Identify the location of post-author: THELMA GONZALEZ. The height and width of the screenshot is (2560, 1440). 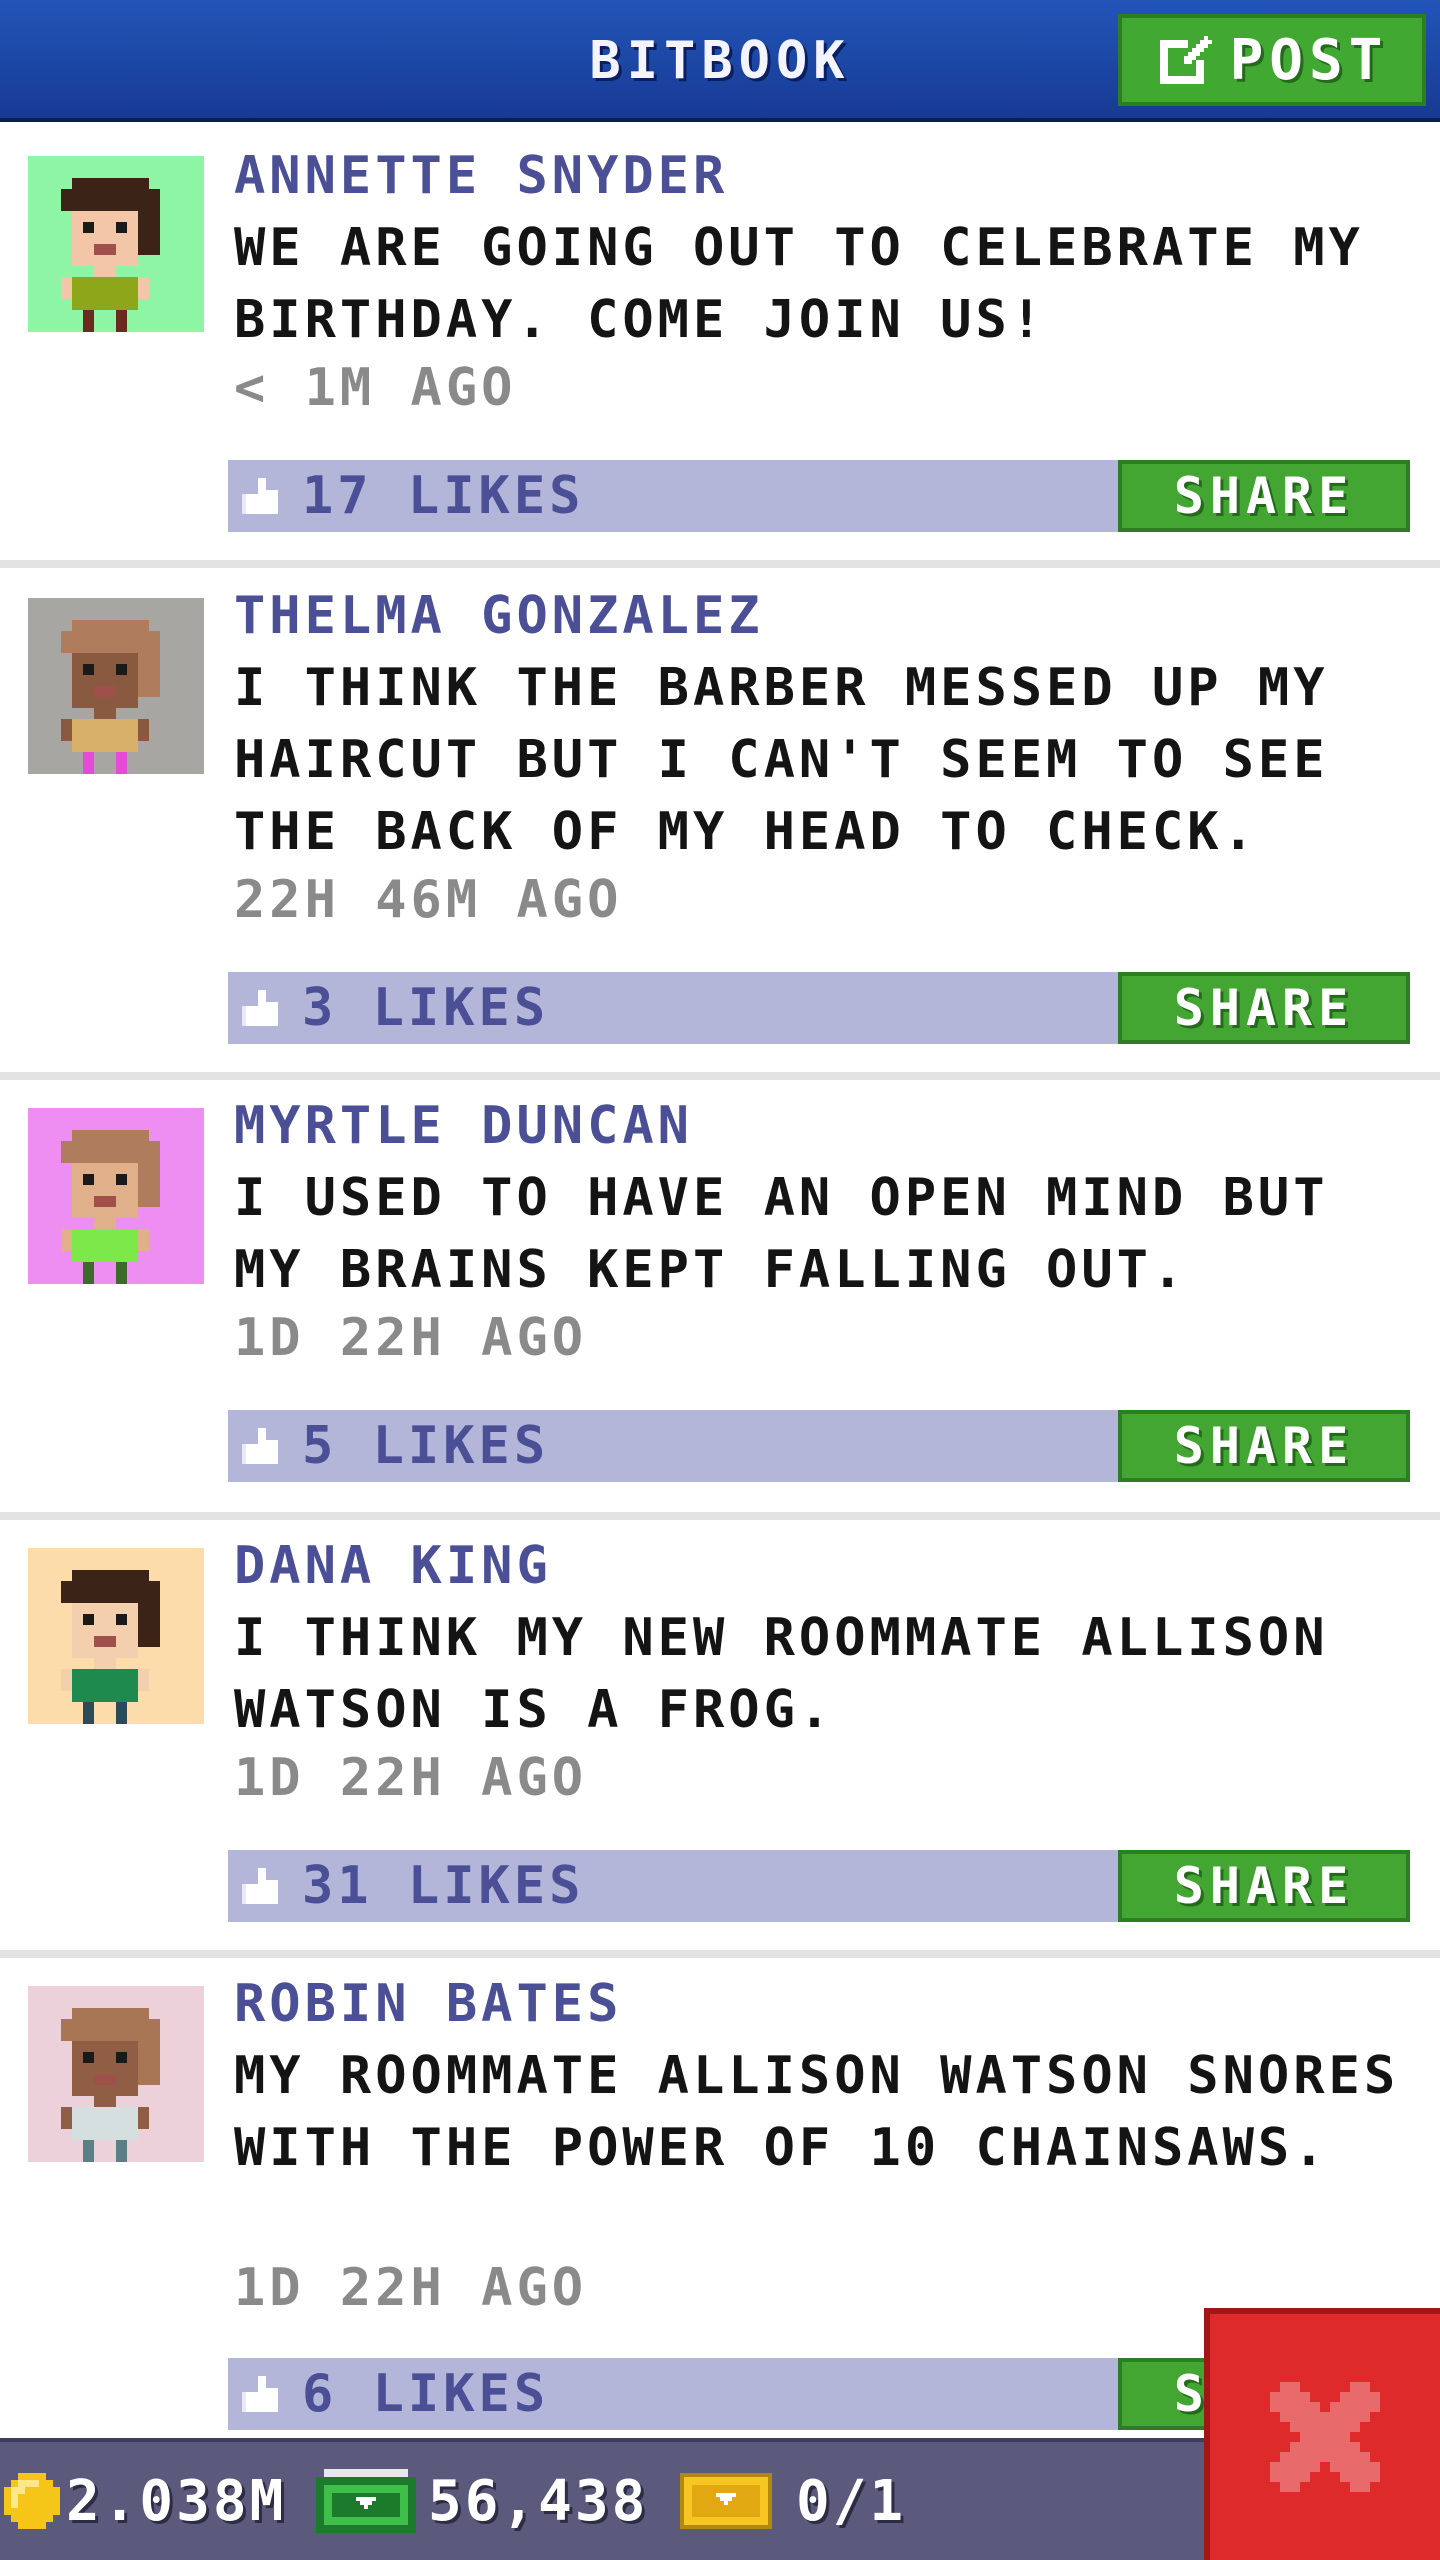
(499, 616).